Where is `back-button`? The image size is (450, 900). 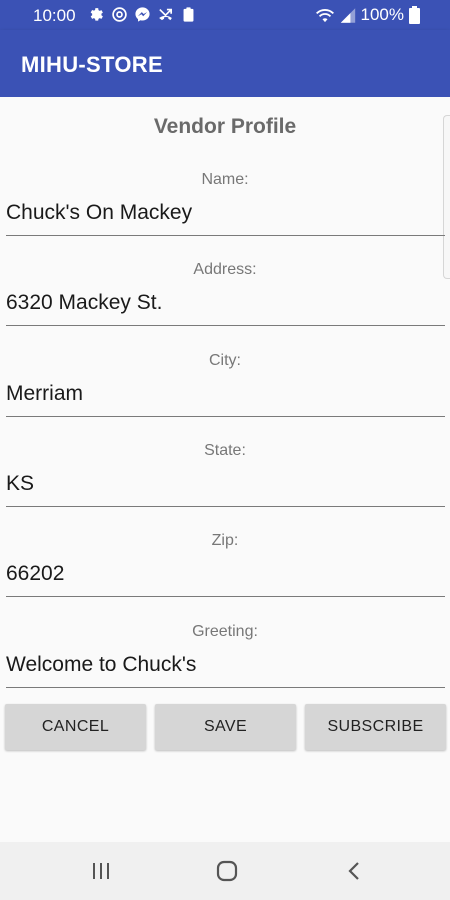 back-button is located at coordinates (354, 871).